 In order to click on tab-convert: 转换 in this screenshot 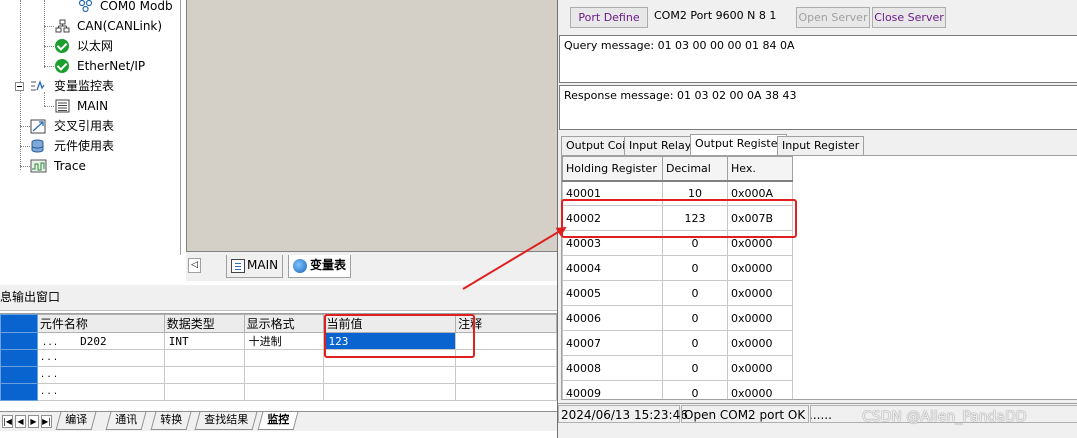, I will do `click(171, 421)`.